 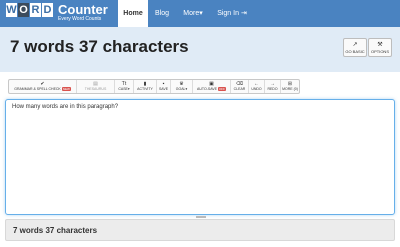 What do you see at coordinates (99, 46) in the screenshot?
I see `page-title: 7 words 37 characters` at bounding box center [99, 46].